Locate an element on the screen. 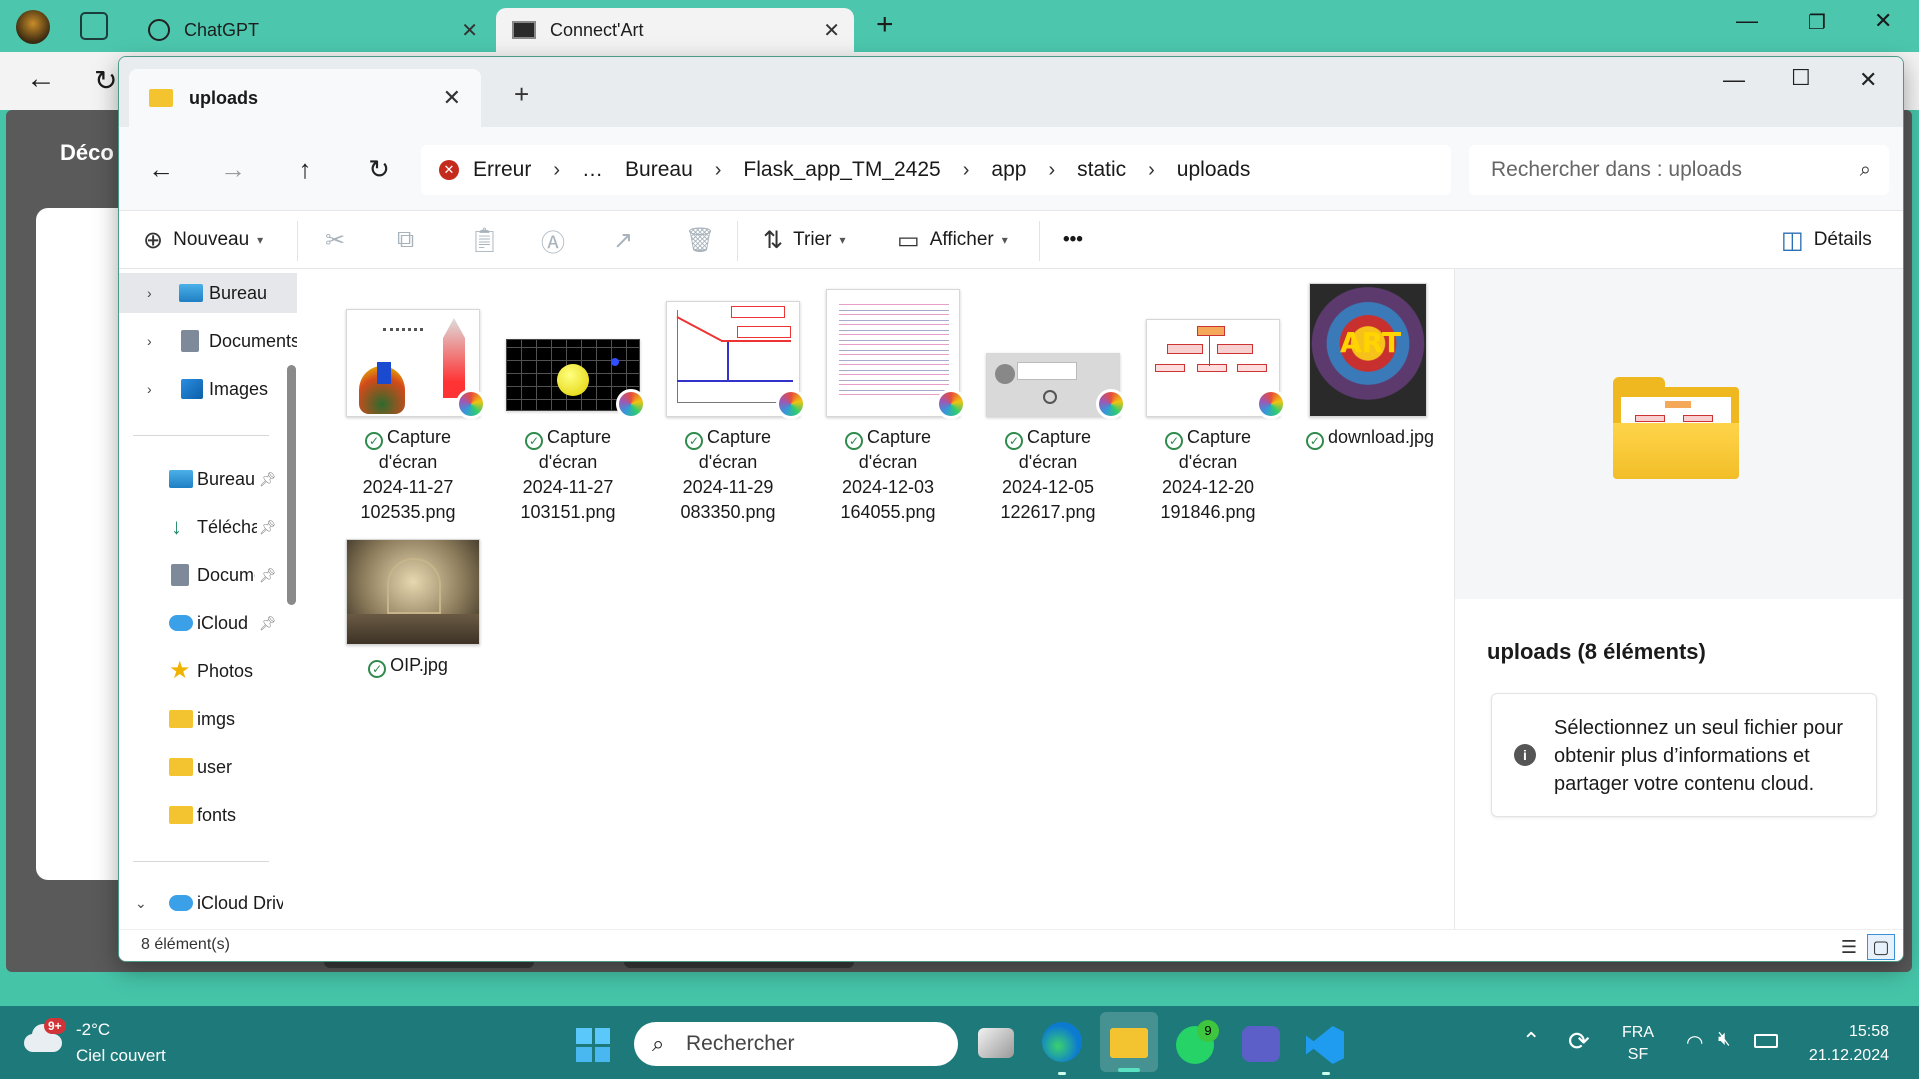 Image resolution: width=1919 pixels, height=1079 pixels. refresh-icon: ↻ is located at coordinates (379, 169).